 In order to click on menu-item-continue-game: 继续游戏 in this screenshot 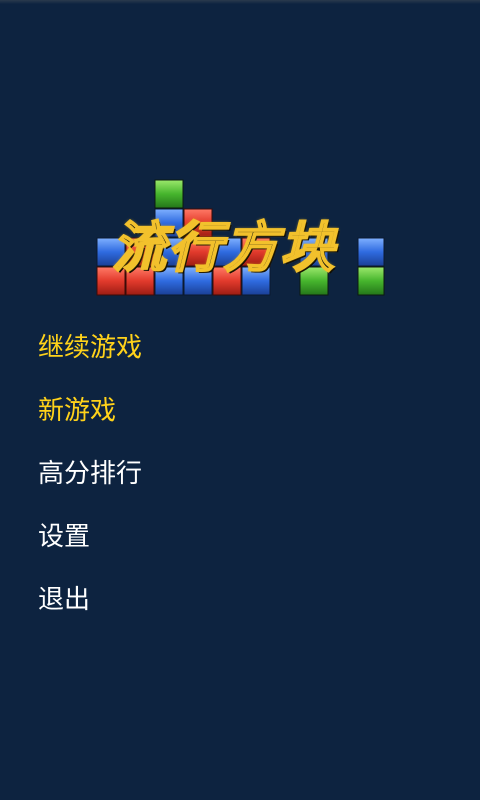, I will do `click(238, 361)`.